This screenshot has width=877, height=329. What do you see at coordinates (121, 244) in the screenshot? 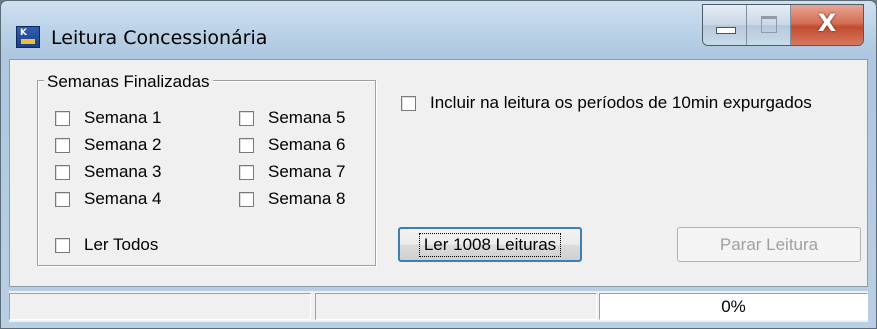
I see `read-all-label: Ler Todos` at bounding box center [121, 244].